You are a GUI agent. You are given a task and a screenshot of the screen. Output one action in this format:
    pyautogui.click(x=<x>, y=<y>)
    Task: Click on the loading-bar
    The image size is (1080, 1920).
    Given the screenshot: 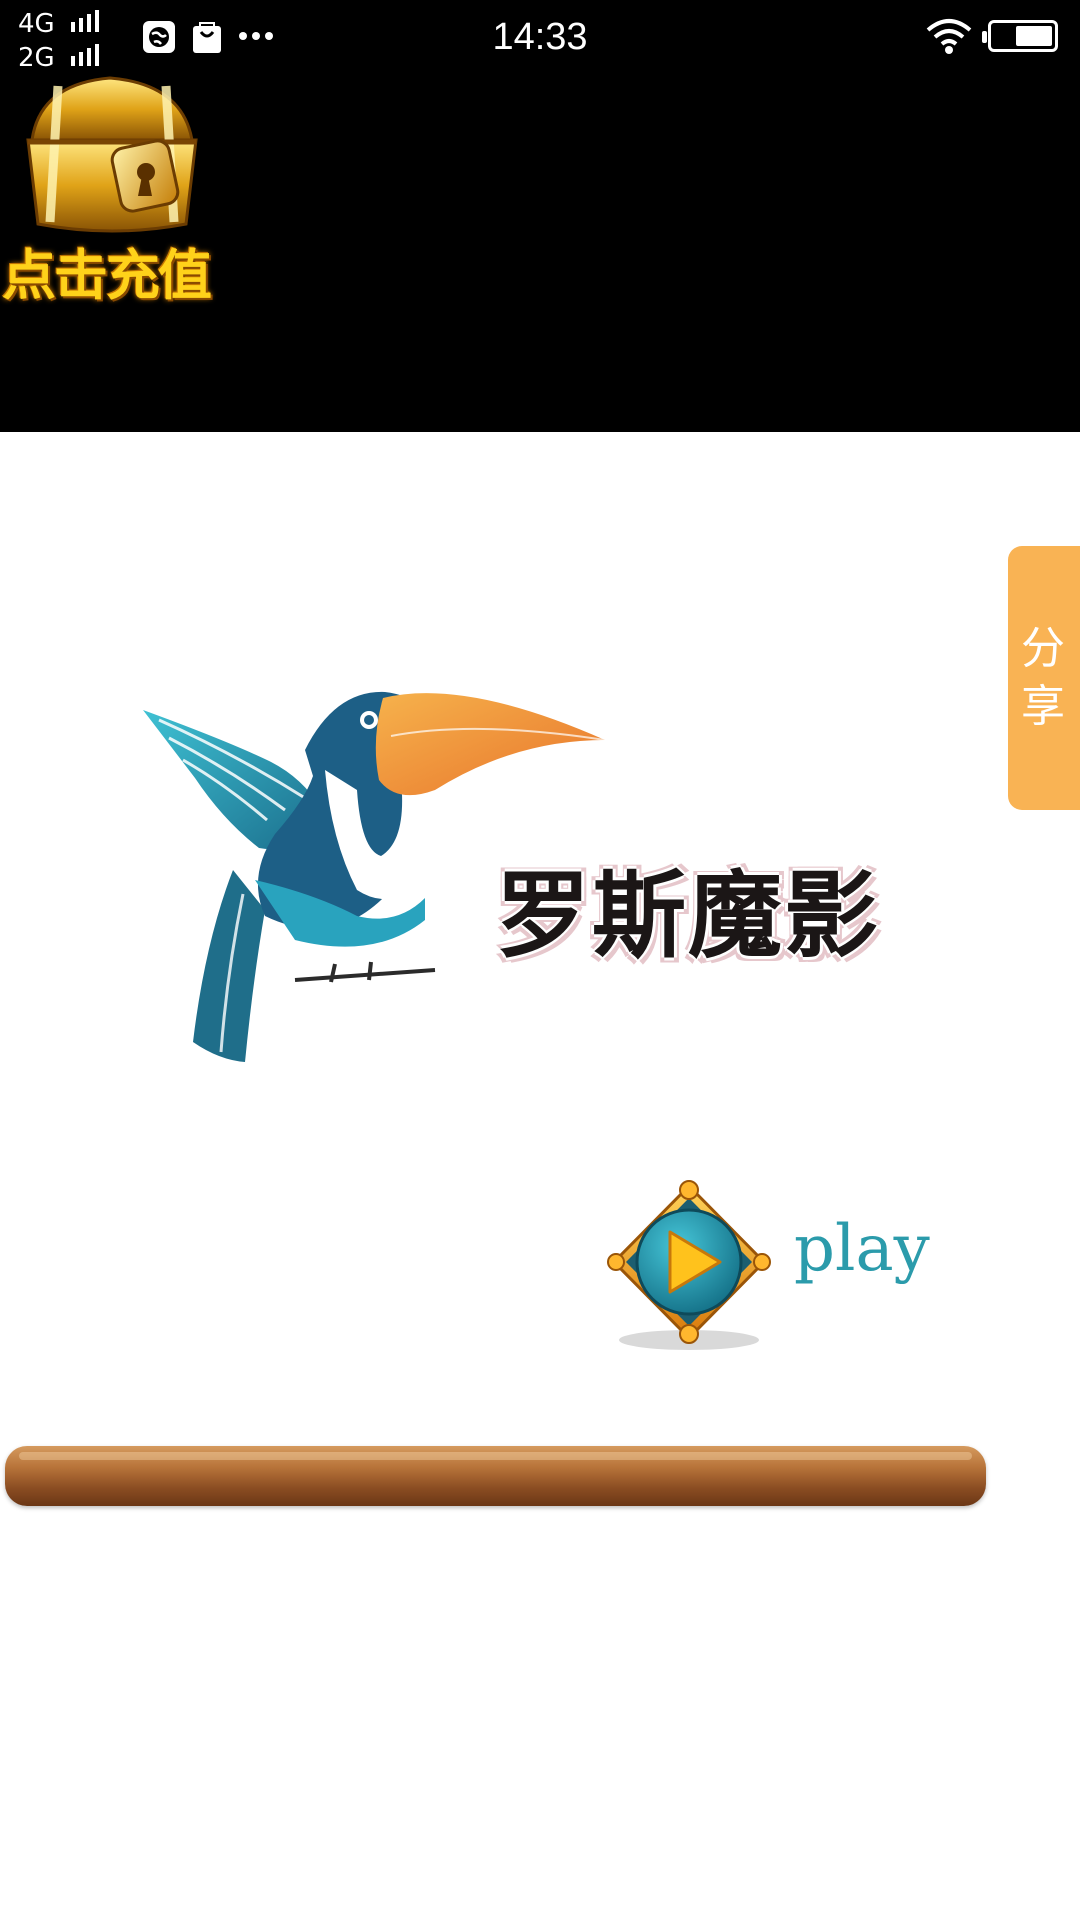 What is the action you would take?
    pyautogui.click(x=495, y=1476)
    